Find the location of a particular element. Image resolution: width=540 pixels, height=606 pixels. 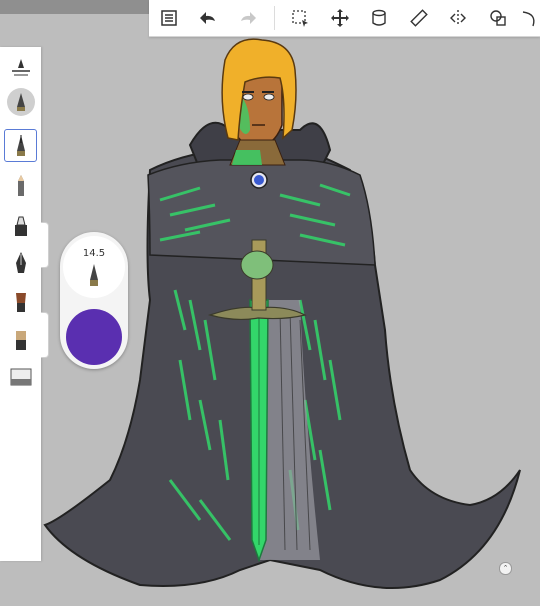

curve-icon is located at coordinates (528, 18).